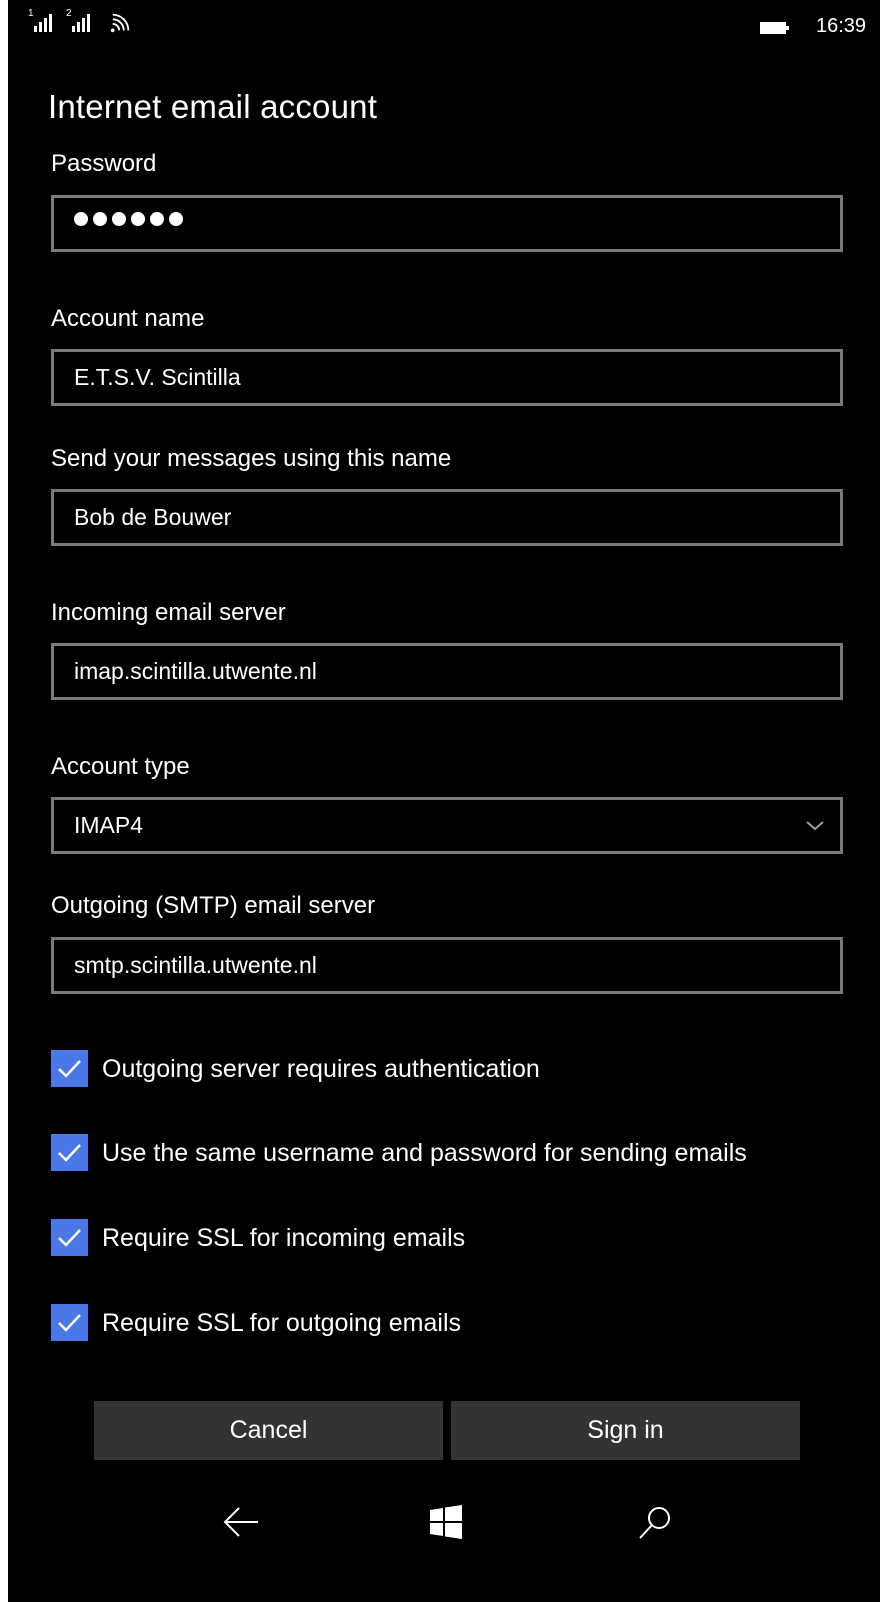 The width and height of the screenshot is (895, 1602). Describe the element at coordinates (128, 219) in the screenshot. I see `password-masked-value` at that location.